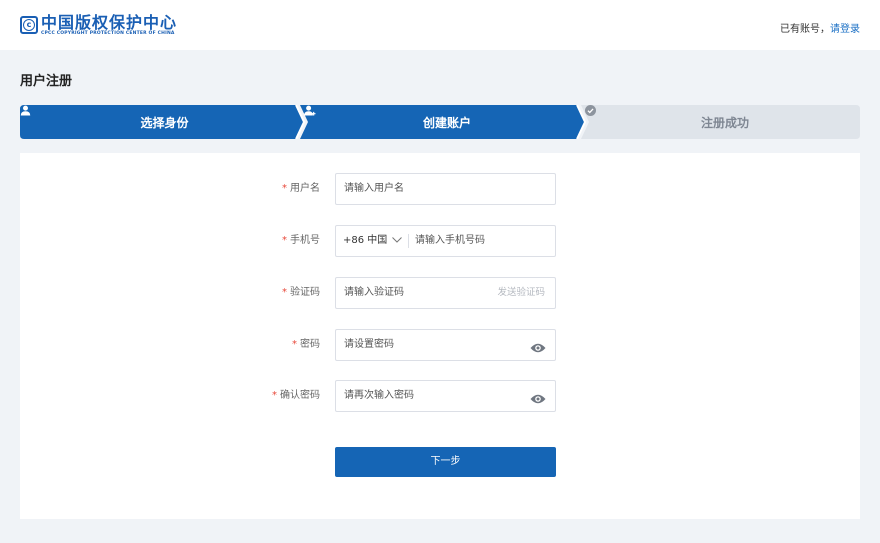 This screenshot has width=880, height=543. What do you see at coordinates (521, 293) in the screenshot?
I see `send-code-button: 发送验证码` at bounding box center [521, 293].